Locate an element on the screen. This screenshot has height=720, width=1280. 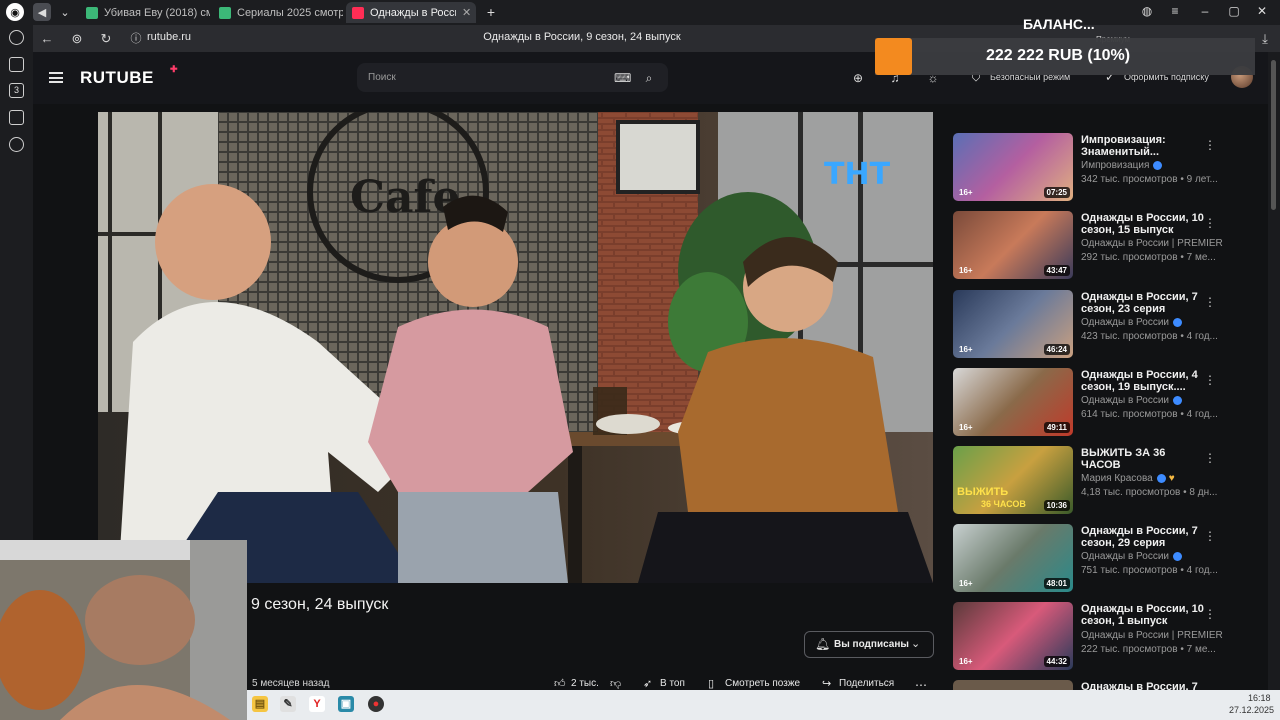
new-tab-button: + is located at coordinates (491, 12).